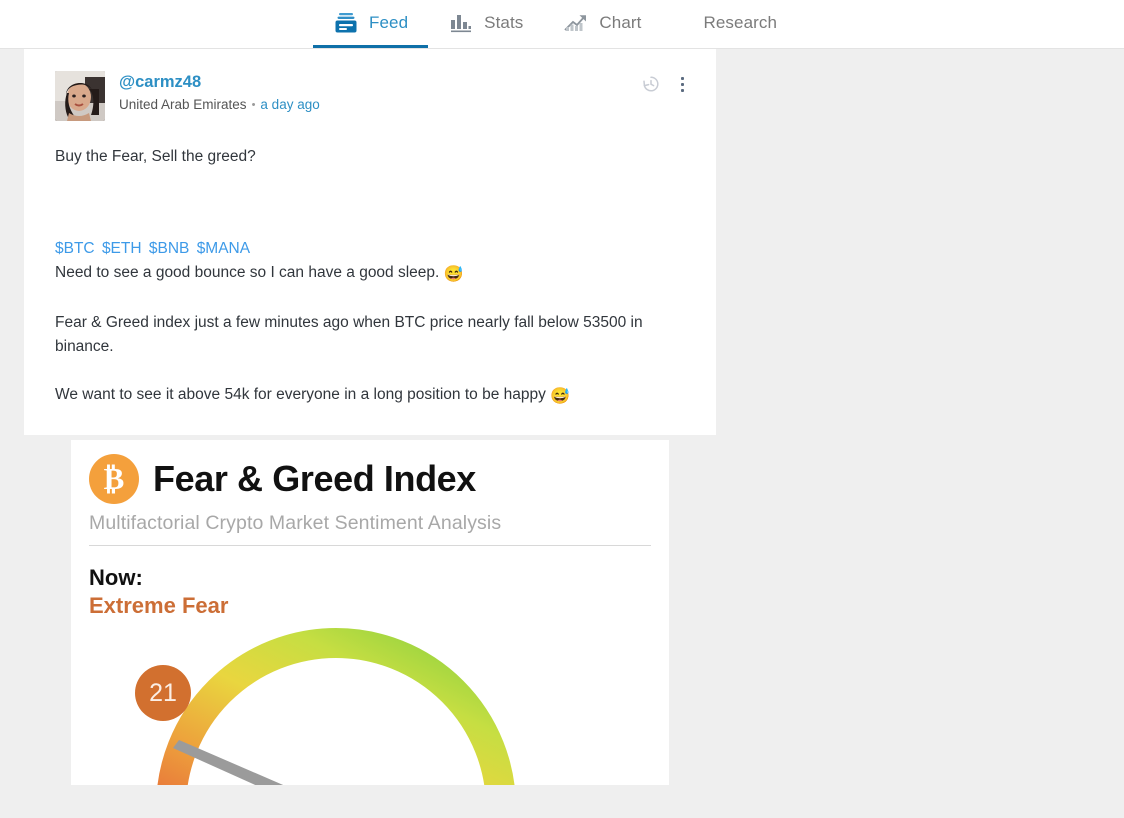 The width and height of the screenshot is (1124, 818). Describe the element at coordinates (620, 22) in the screenshot. I see `tab-chart-label: Chart` at that location.